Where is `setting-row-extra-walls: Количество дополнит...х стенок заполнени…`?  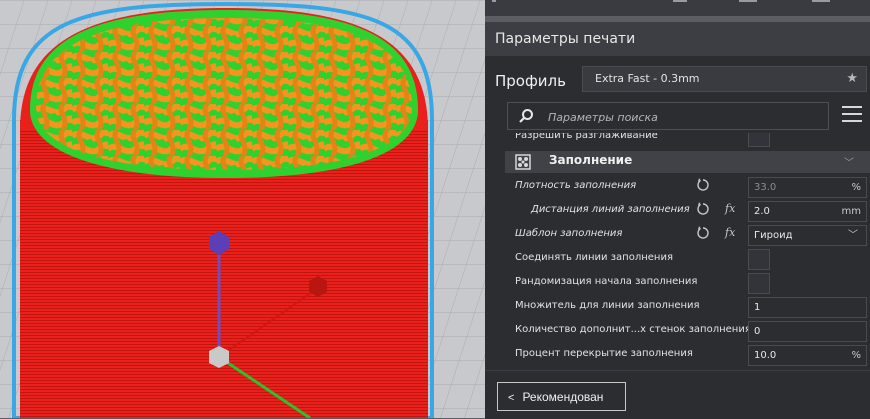
setting-row-extra-walls: Количество дополнит...х стенок заполнени… is located at coordinates (677, 331).